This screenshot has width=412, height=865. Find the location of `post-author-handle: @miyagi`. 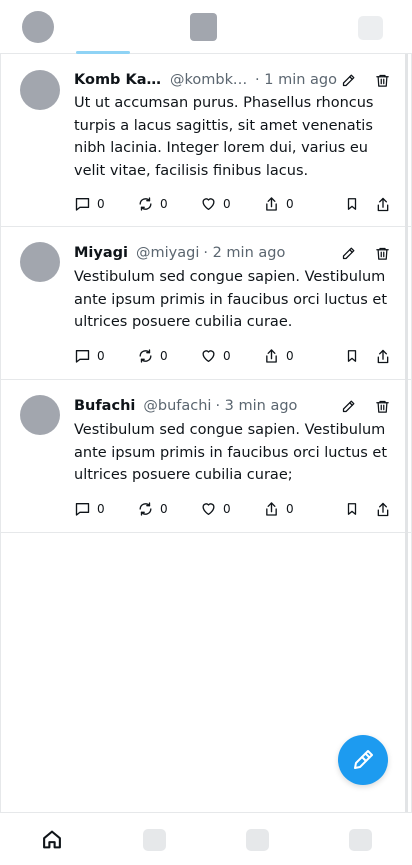

post-author-handle: @miyagi is located at coordinates (167, 253).